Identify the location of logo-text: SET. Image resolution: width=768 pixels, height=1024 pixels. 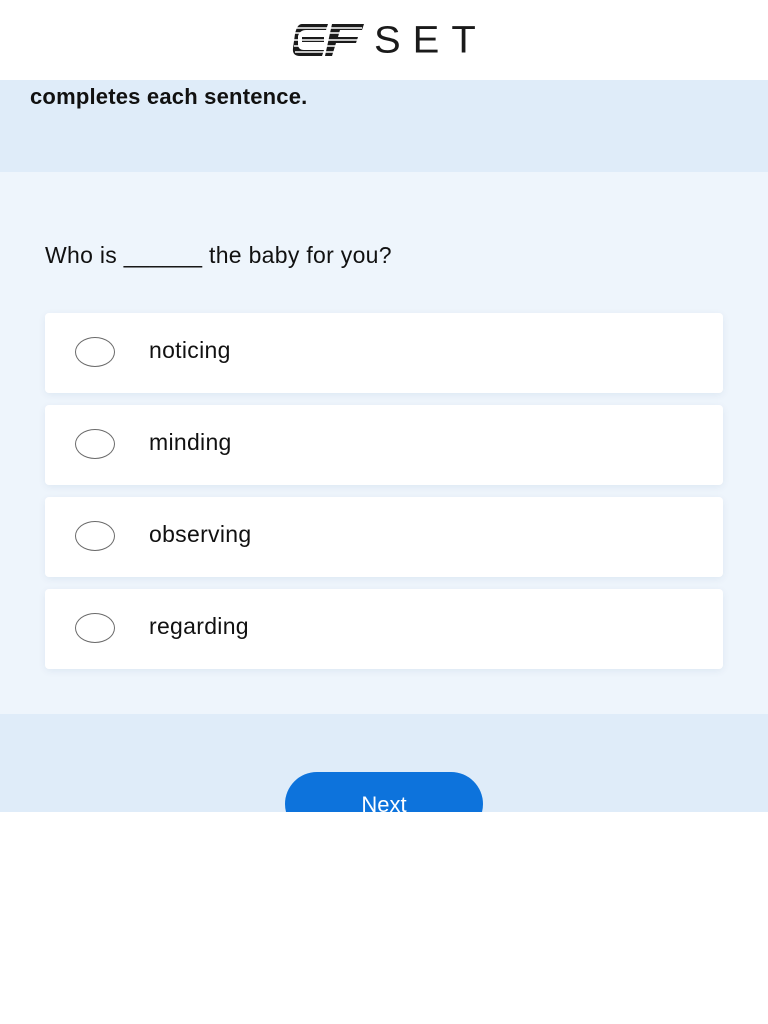
(431, 40).